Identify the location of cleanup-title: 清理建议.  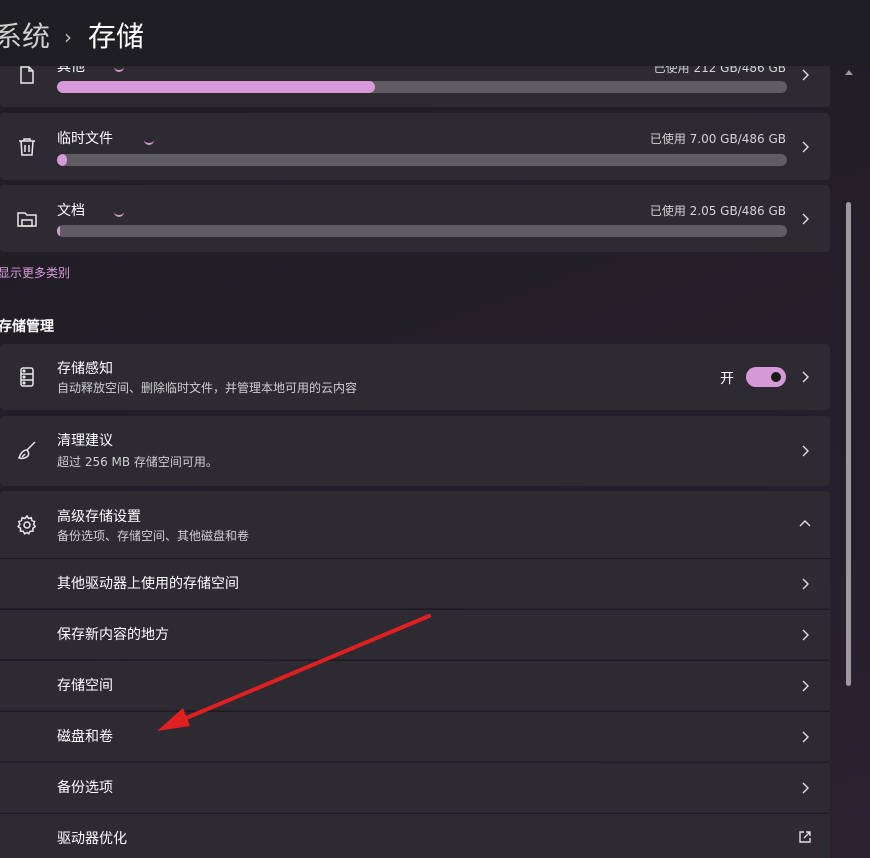
(85, 441).